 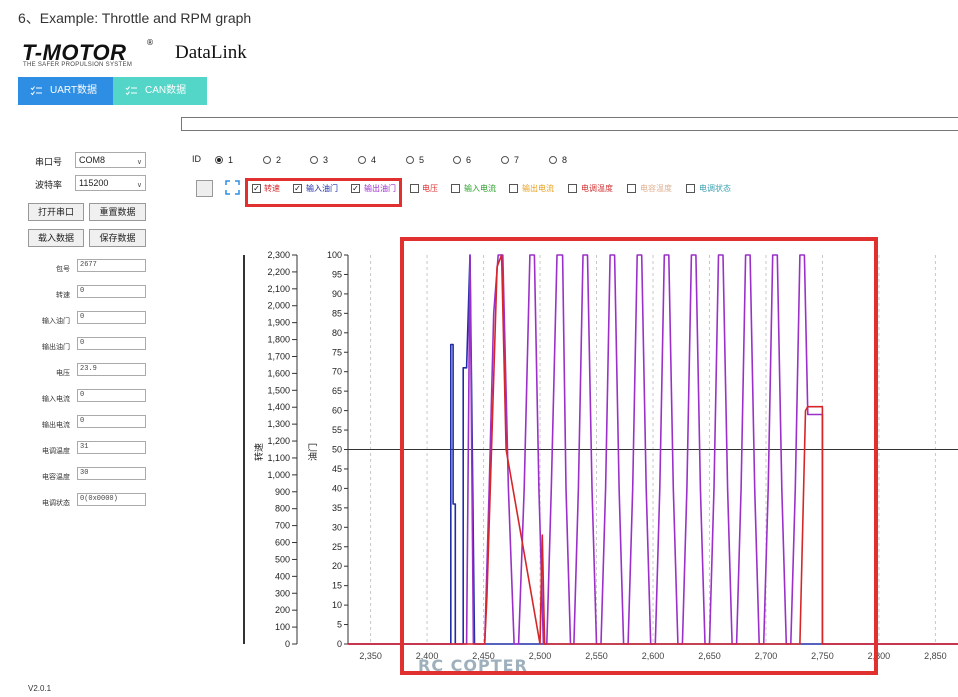 What do you see at coordinates (337, 430) in the screenshot?
I see `y-right-tick-label: 55` at bounding box center [337, 430].